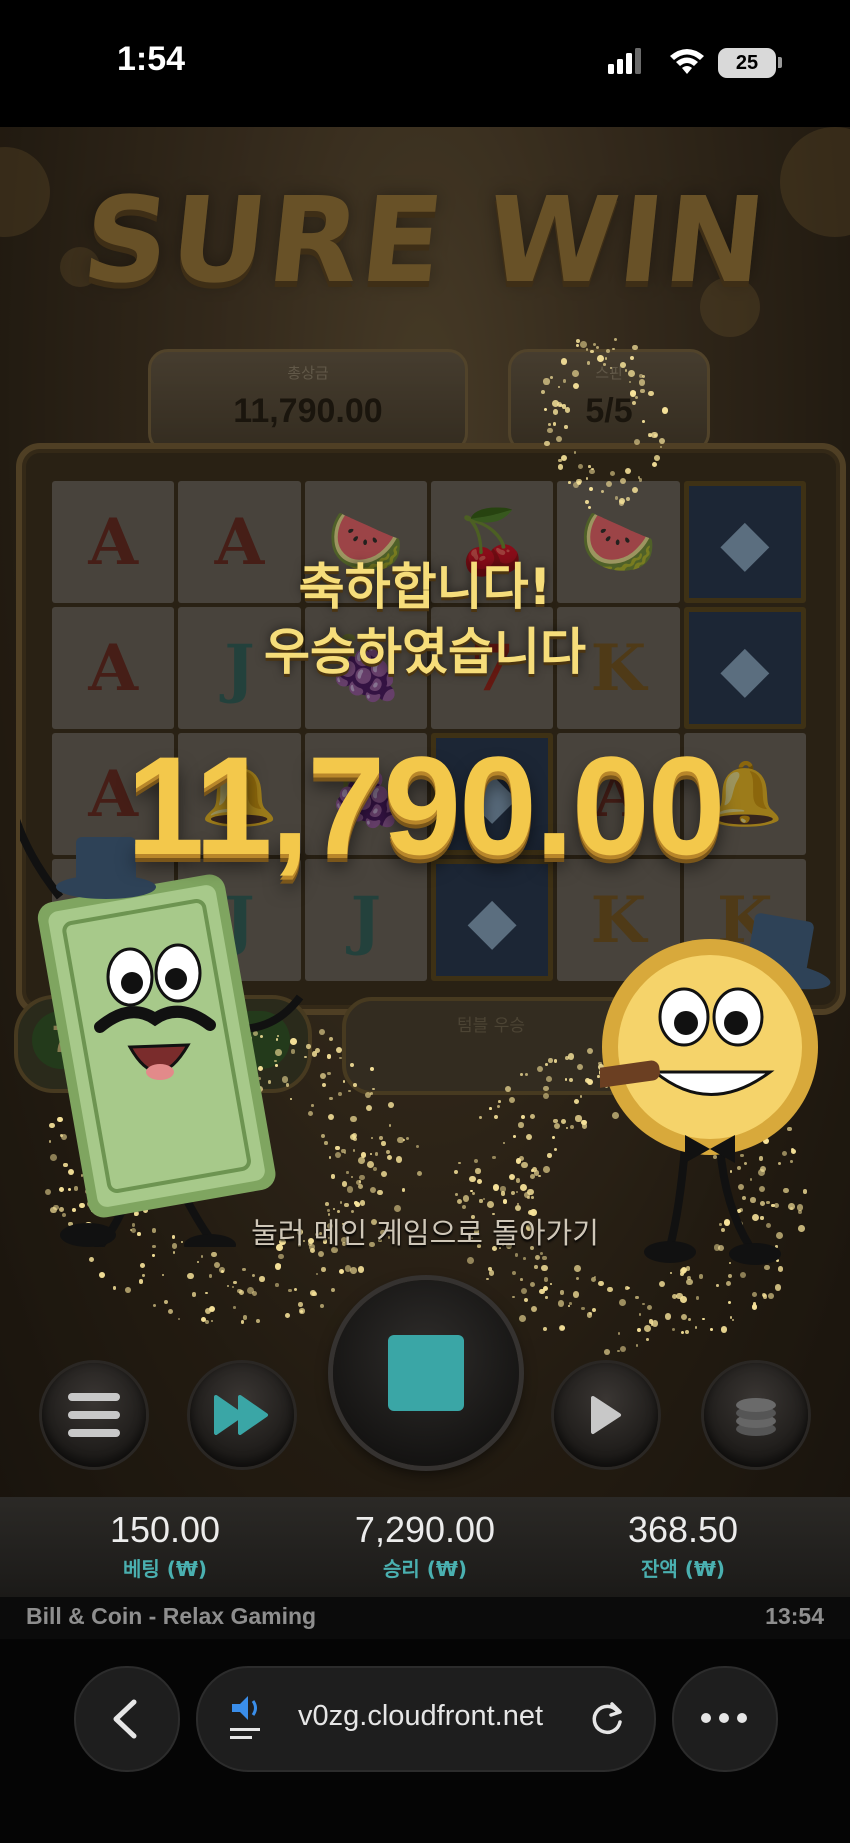  What do you see at coordinates (747, 63) in the screenshot?
I see `battery-icon: 25` at bounding box center [747, 63].